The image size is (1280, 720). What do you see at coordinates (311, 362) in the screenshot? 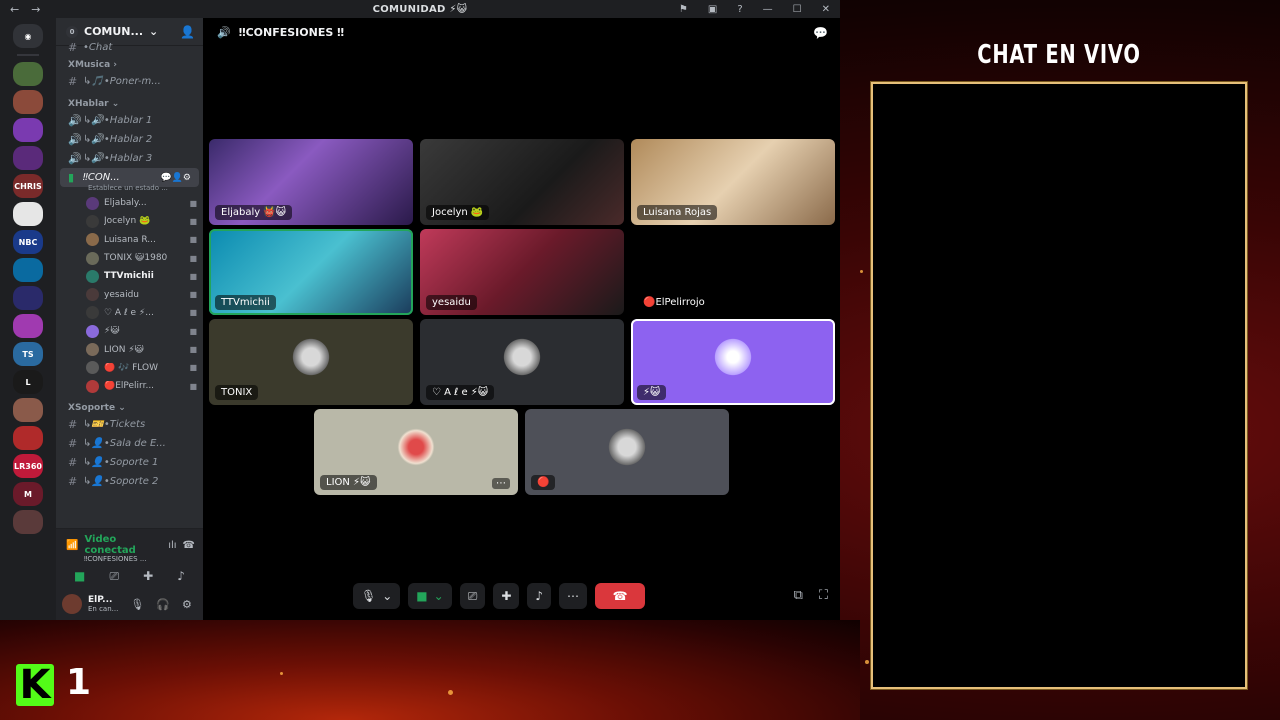
I see `video-tile: TONIX` at bounding box center [311, 362].